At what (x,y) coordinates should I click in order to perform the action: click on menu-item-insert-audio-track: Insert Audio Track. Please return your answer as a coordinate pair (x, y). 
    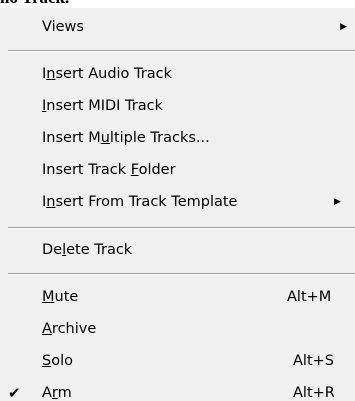
    Looking at the image, I should click on (177, 74).